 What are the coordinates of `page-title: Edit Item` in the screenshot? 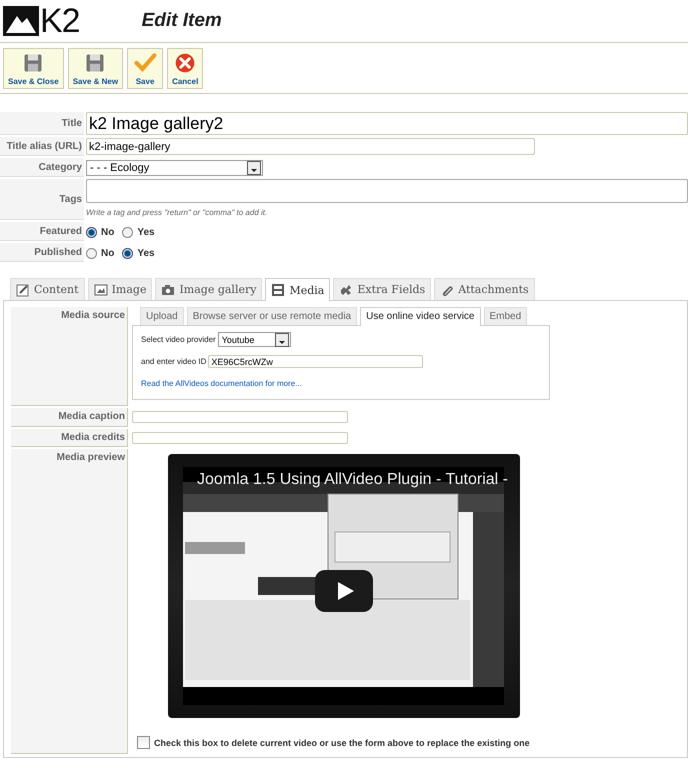 It's located at (182, 21).